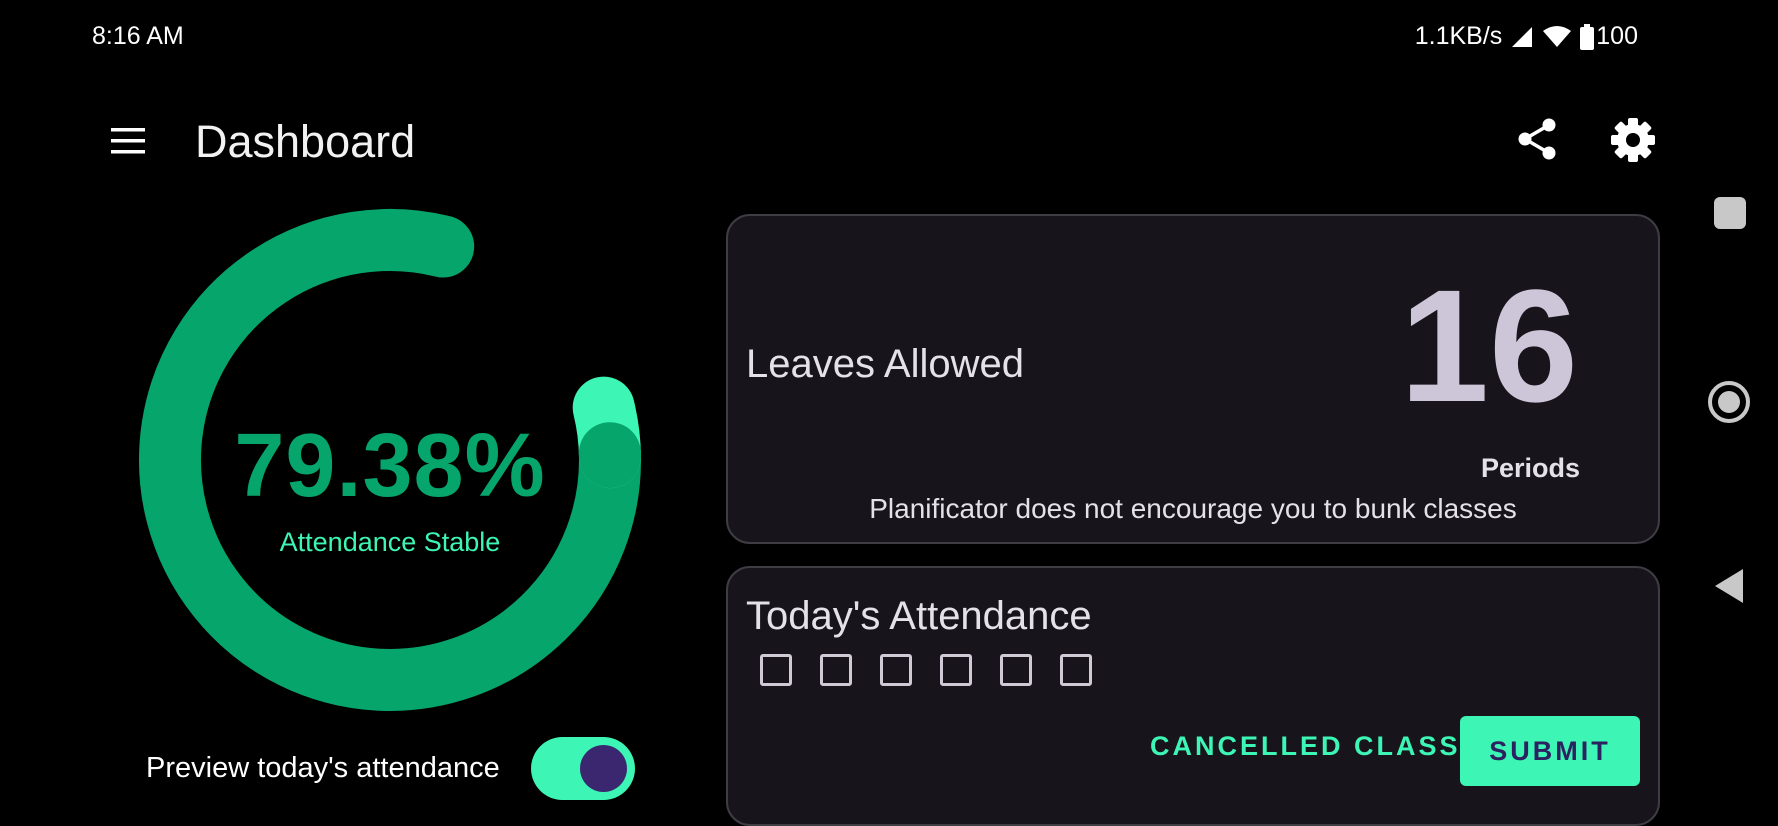  I want to click on leaves-unit: Periods, so click(1530, 468).